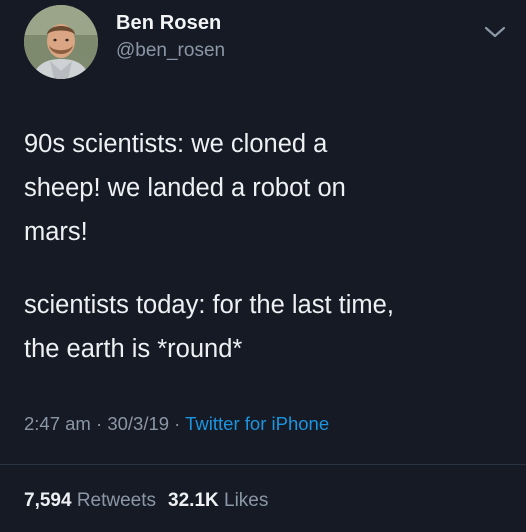  I want to click on chevron-down-icon, so click(495, 32).